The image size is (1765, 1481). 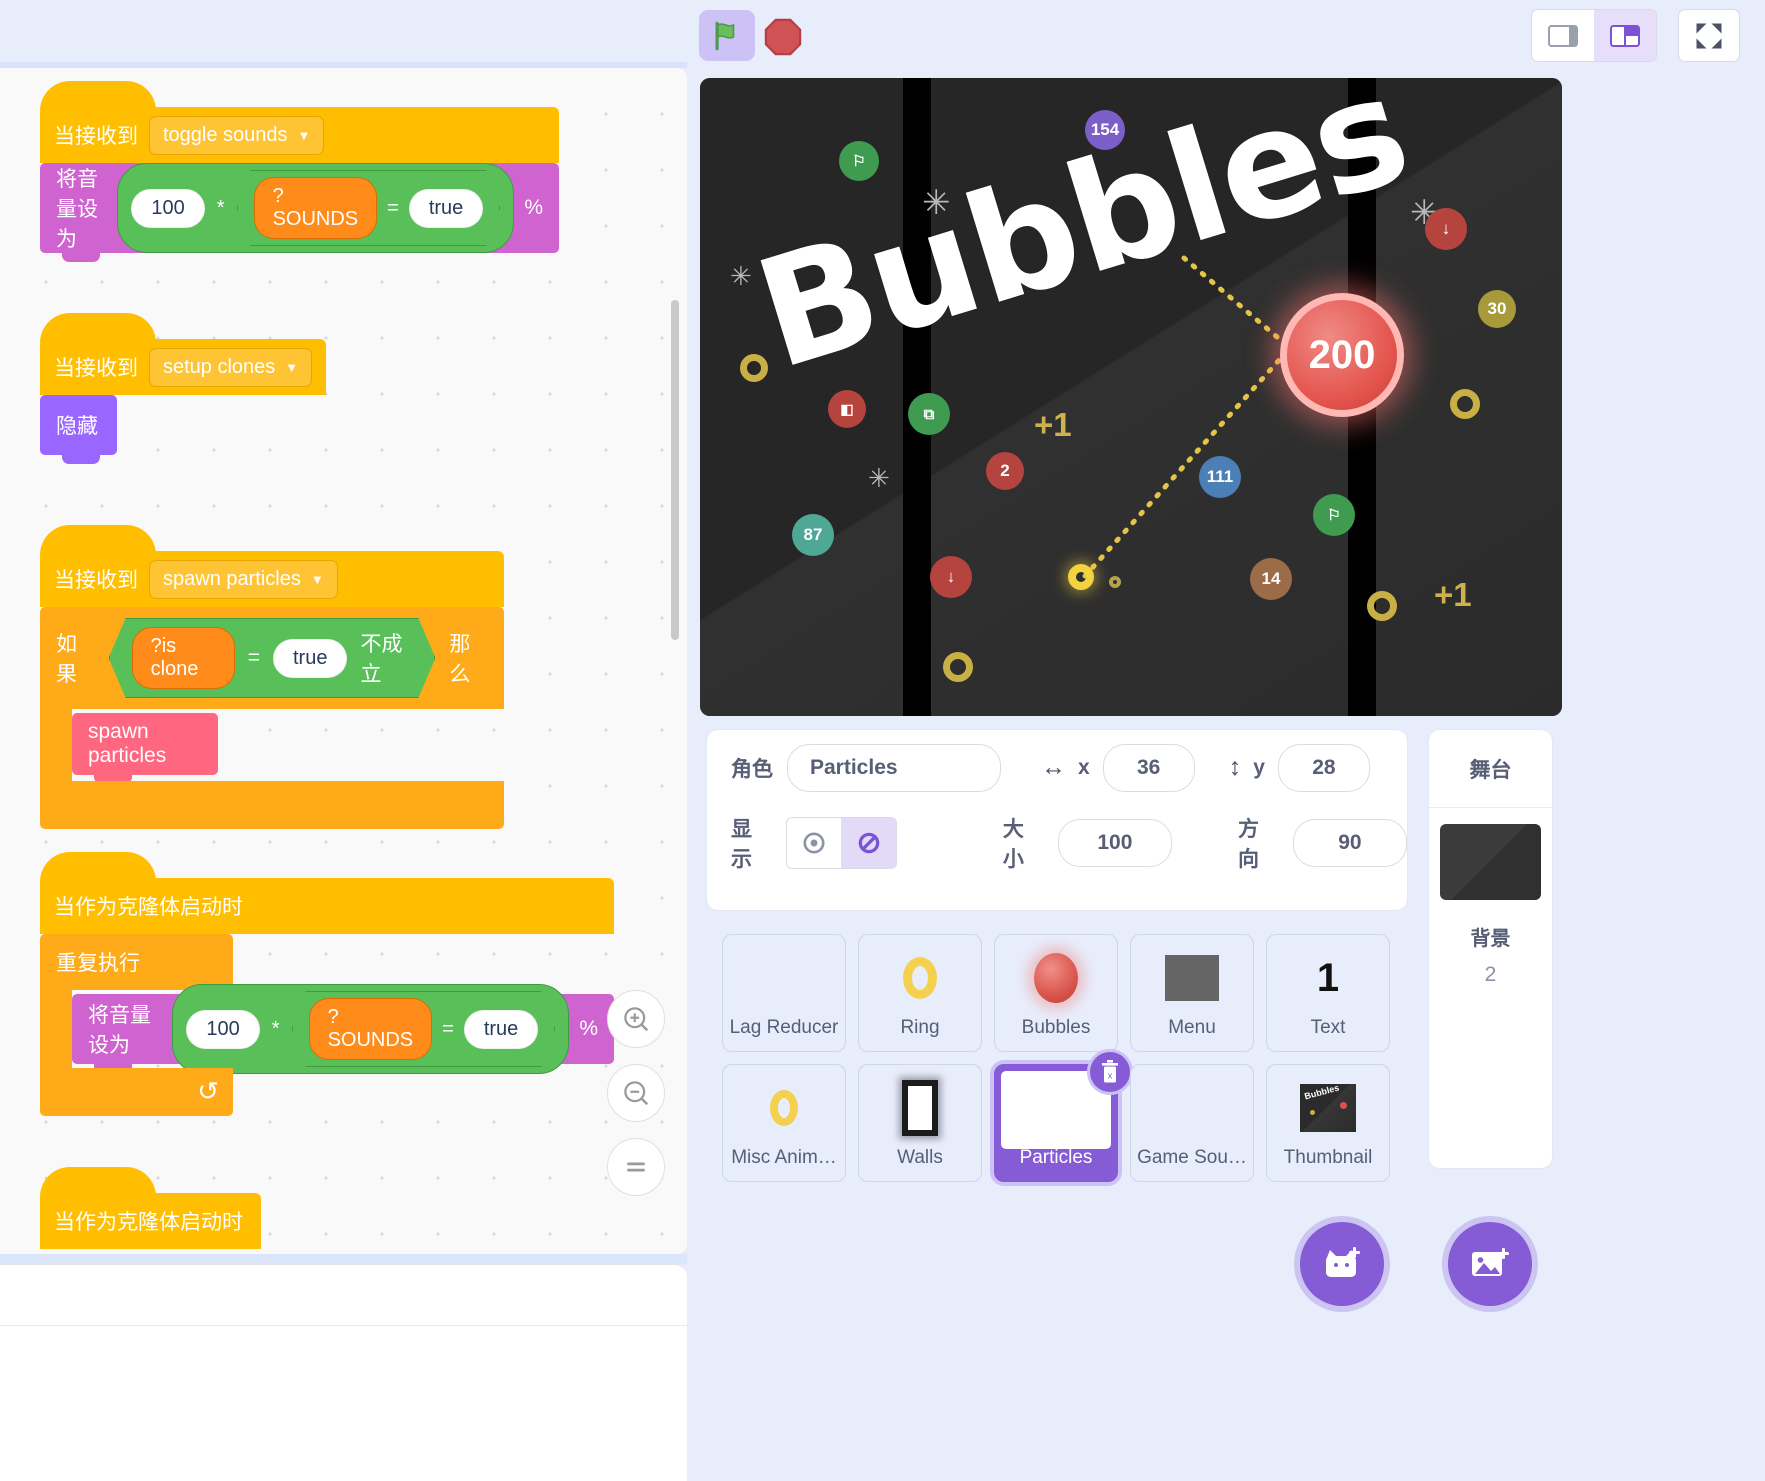 I want to click on zoom-controls, so click(x=636, y=1093).